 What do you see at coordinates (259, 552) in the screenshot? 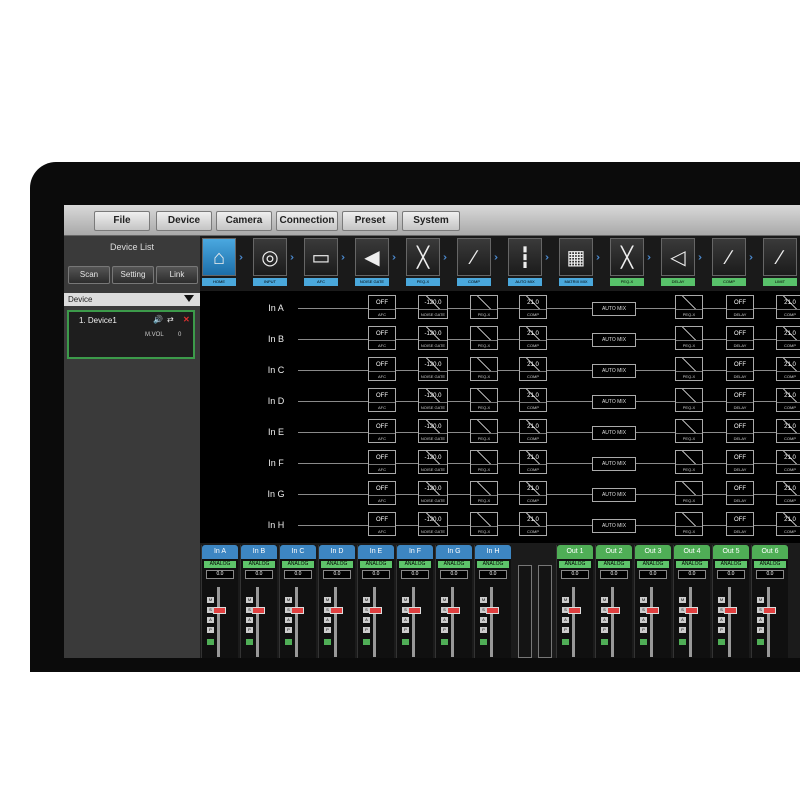
I see `in-channel-name: In B` at bounding box center [259, 552].